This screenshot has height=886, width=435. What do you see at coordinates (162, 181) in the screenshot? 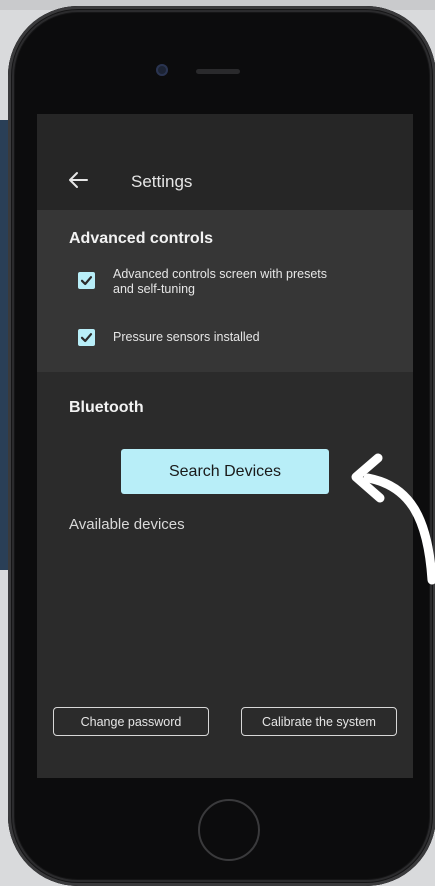
I see `page-title: Settings` at bounding box center [162, 181].